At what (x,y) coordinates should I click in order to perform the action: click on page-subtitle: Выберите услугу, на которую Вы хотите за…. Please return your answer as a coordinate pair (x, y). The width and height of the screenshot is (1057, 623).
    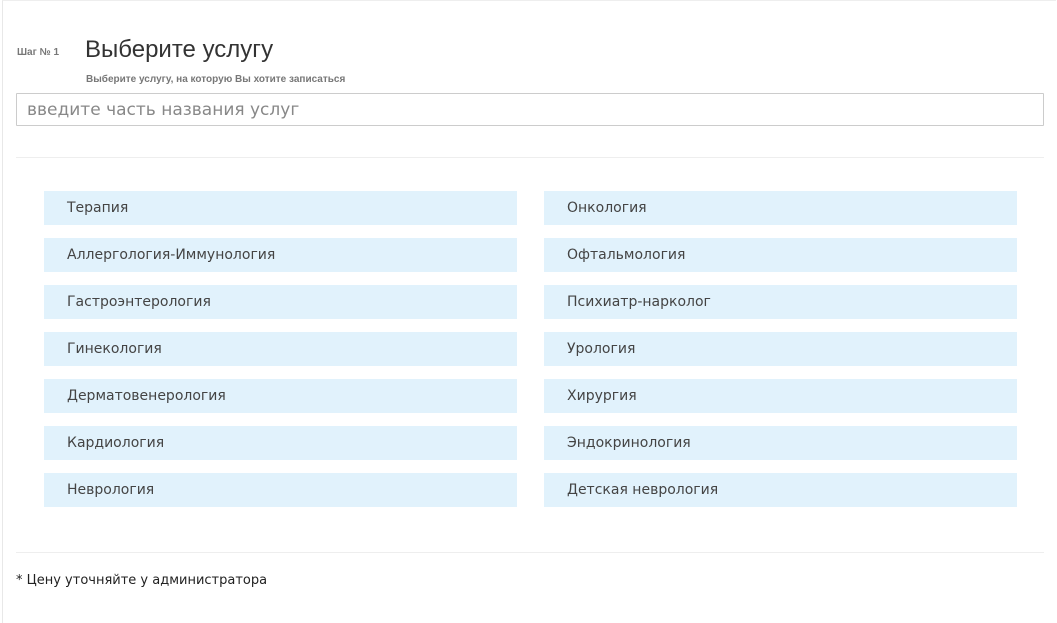
    Looking at the image, I should click on (216, 79).